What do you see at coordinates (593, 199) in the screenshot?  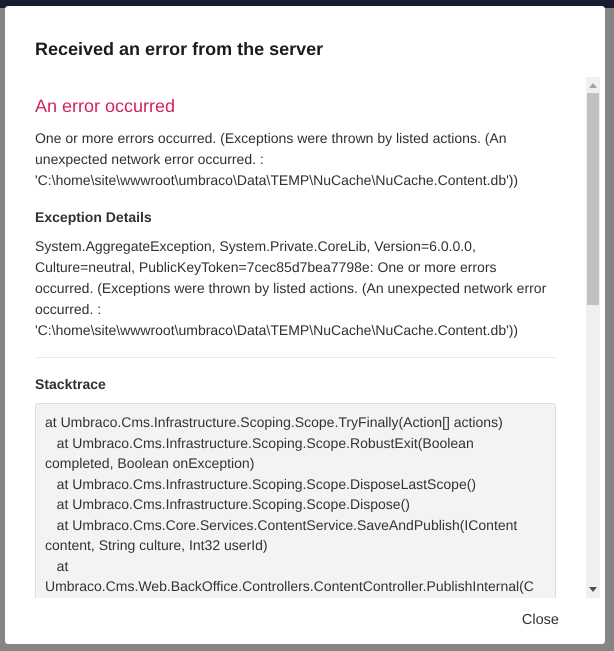 I see `scrollbar-thumb` at bounding box center [593, 199].